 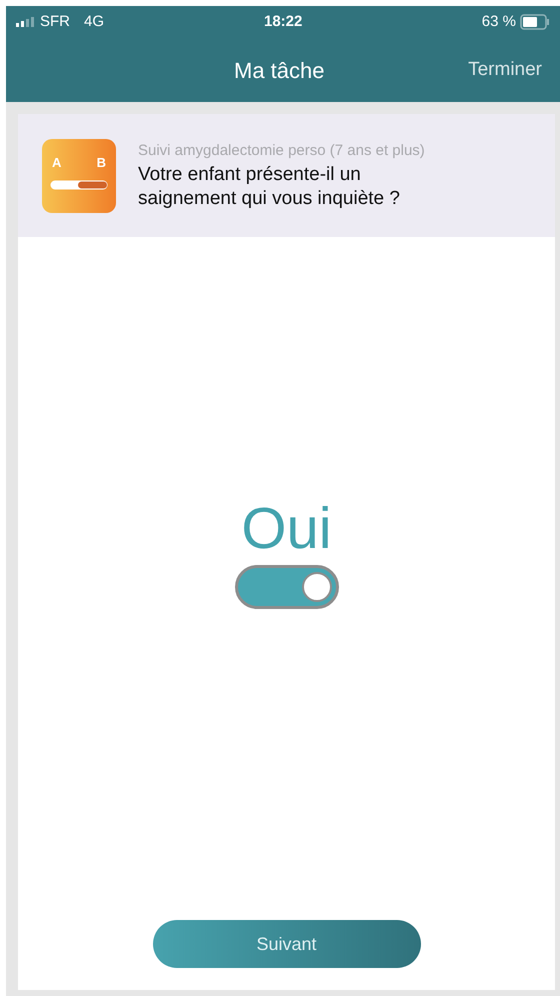 What do you see at coordinates (94, 22) in the screenshot?
I see `network-type: 4G` at bounding box center [94, 22].